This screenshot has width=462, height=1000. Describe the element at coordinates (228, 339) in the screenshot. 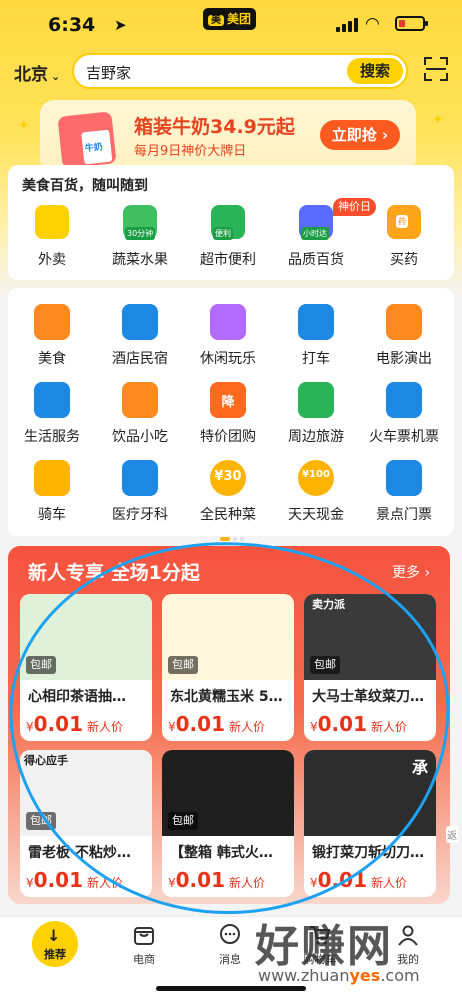

I see `service-2: 休闲玩乐` at that location.